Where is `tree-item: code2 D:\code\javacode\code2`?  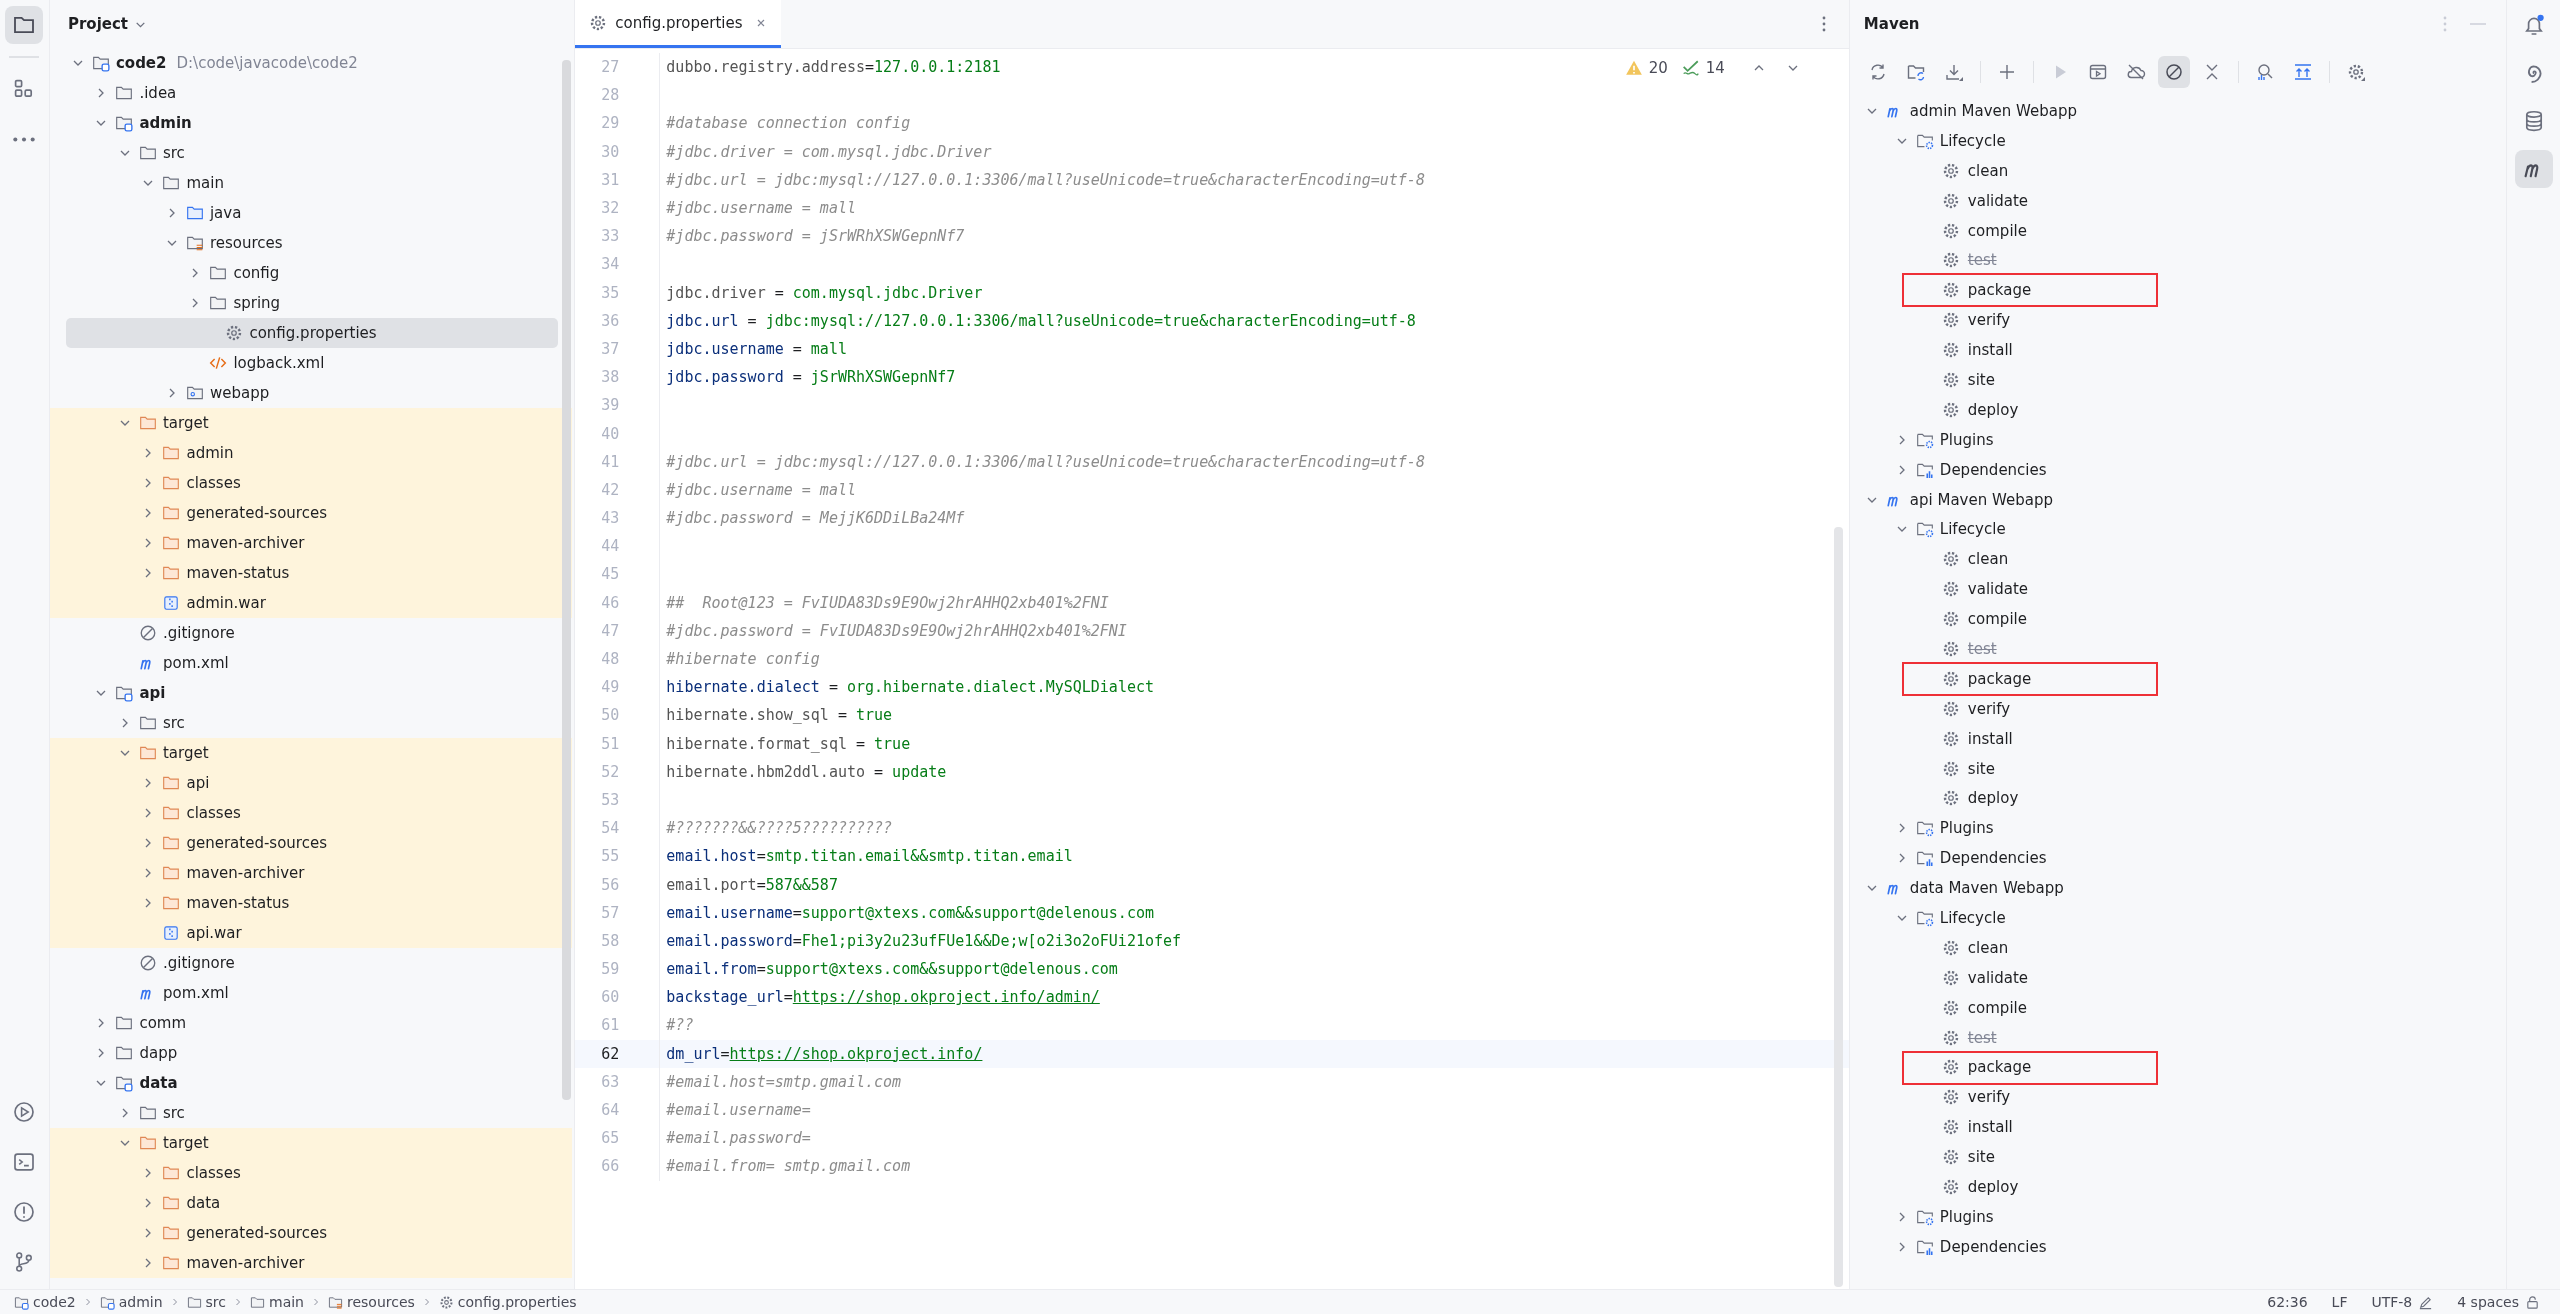
tree-item: code2 D:\code\javacode\code2 is located at coordinates (311, 63).